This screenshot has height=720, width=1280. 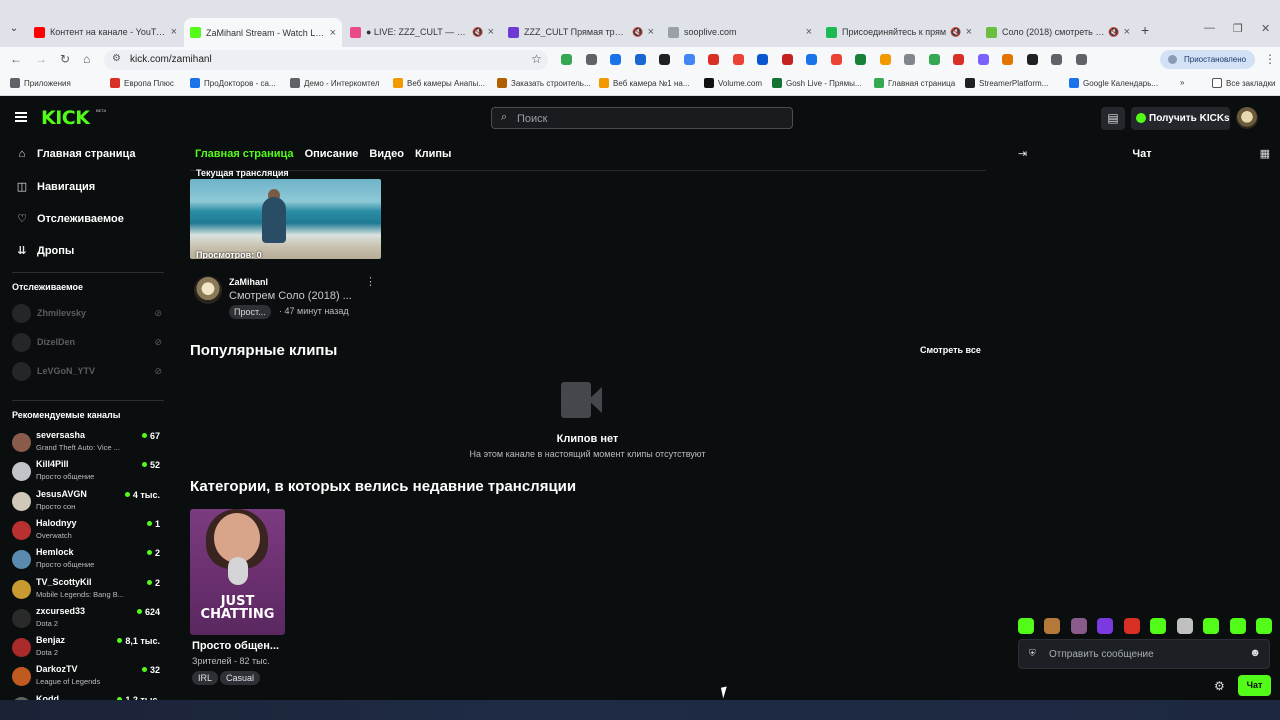 What do you see at coordinates (55, 187) in the screenshot?
I see `sidebar-item-browse: ◫ Навигация` at bounding box center [55, 187].